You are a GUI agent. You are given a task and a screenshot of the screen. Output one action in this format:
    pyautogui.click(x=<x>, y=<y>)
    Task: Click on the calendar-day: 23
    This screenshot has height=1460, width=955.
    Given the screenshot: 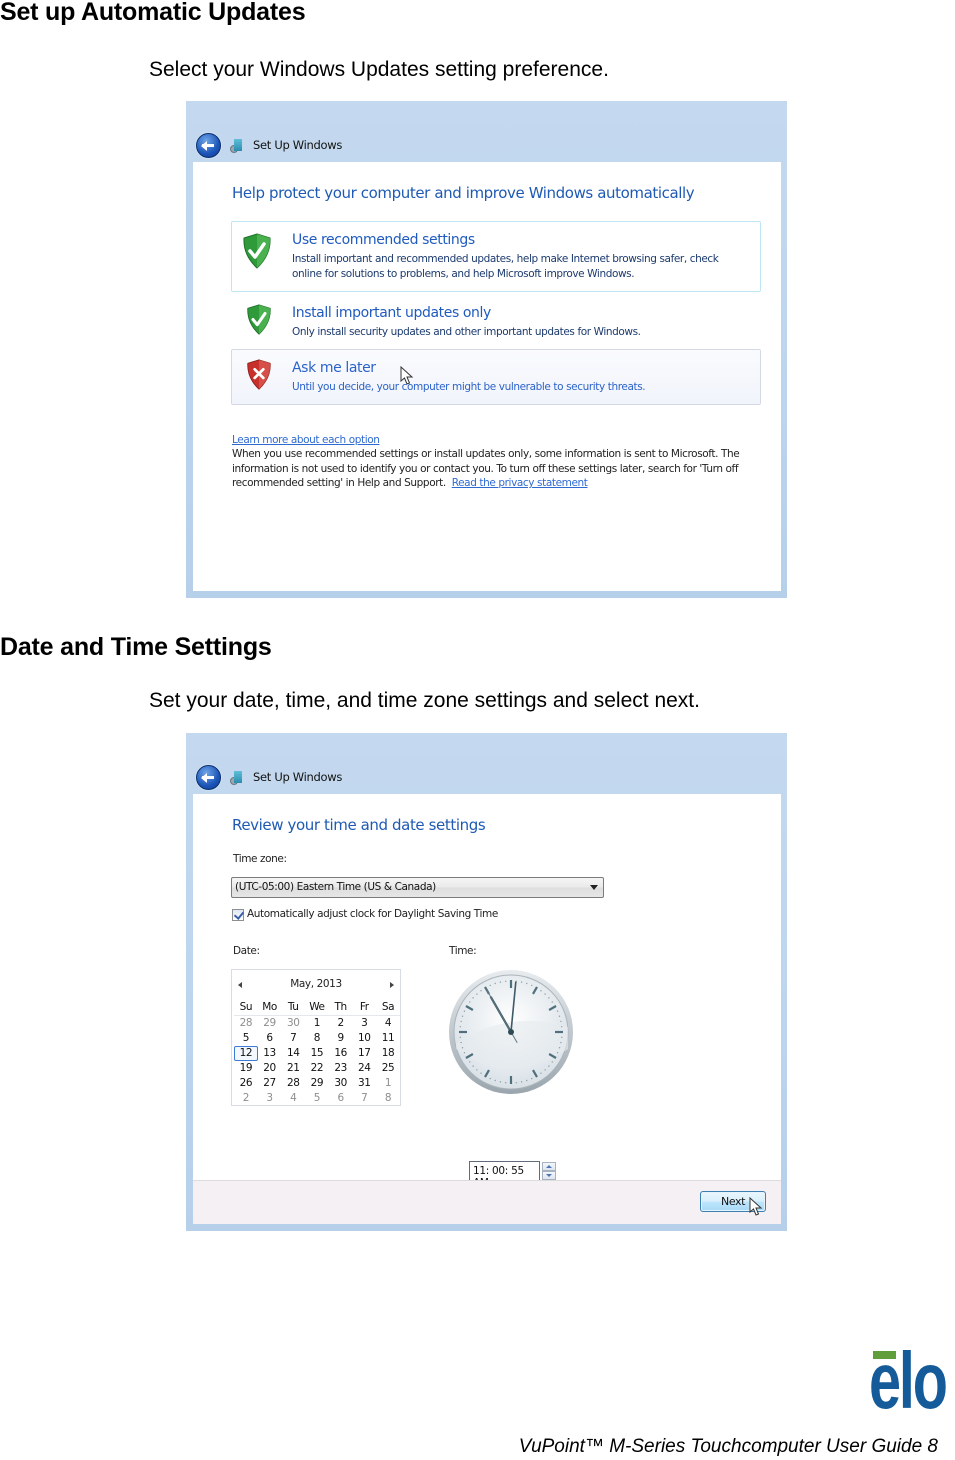 What is the action you would take?
    pyautogui.click(x=341, y=1068)
    